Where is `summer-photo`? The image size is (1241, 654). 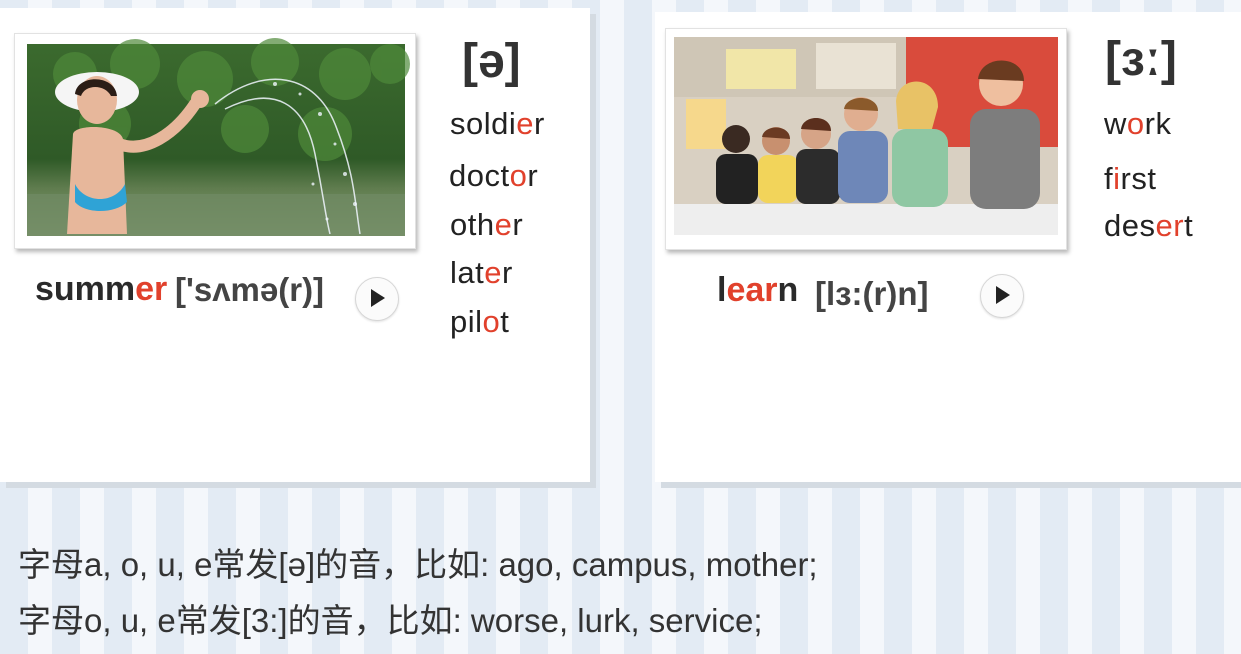
summer-photo is located at coordinates (215, 141).